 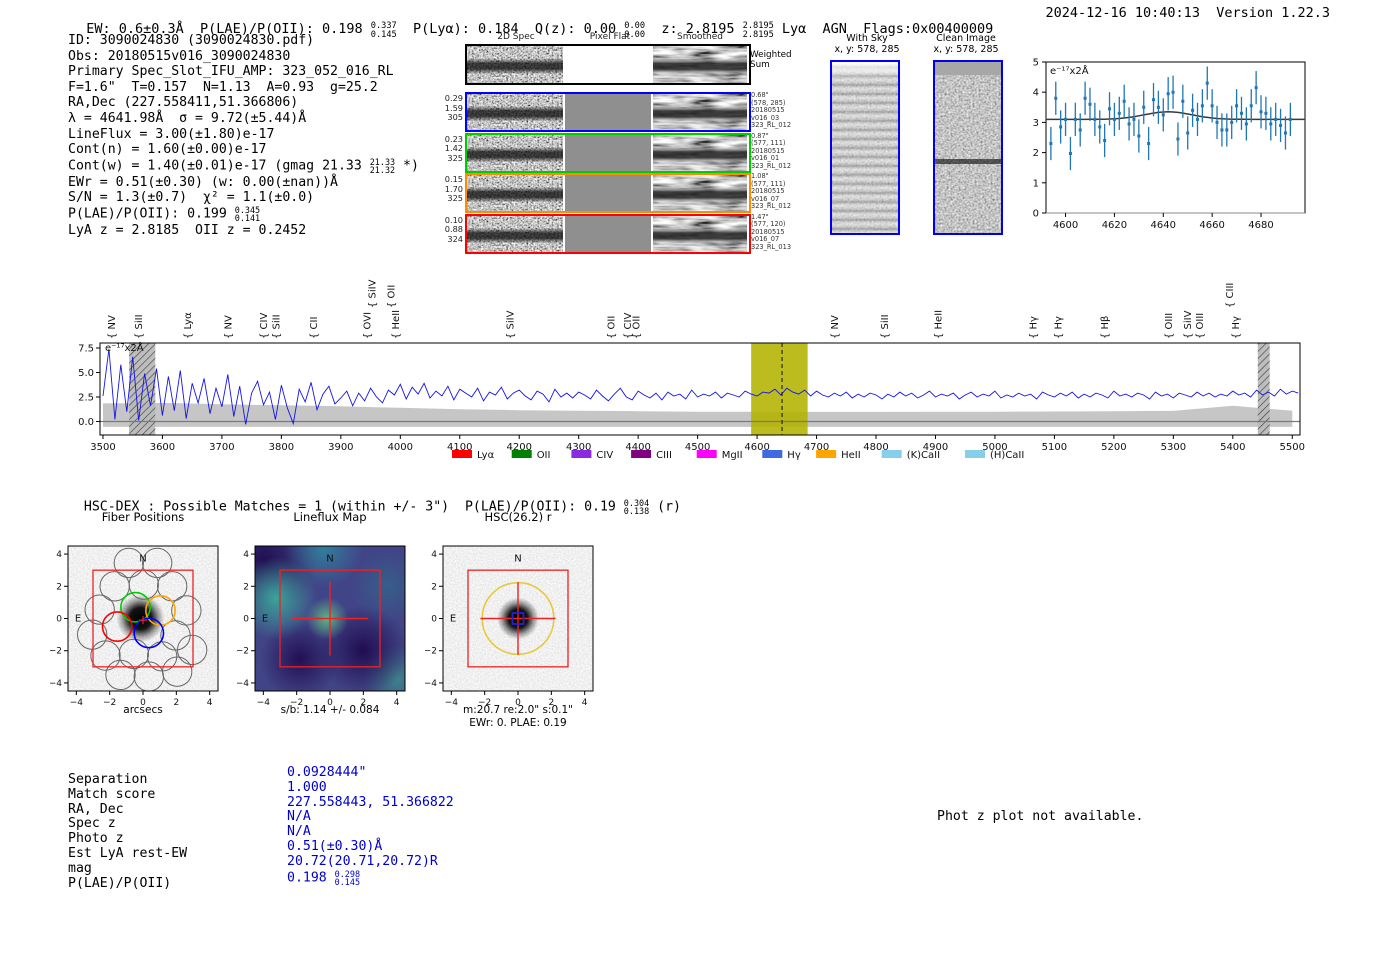 I want to click on match-row-value: 0.0928444", so click(x=327, y=772).